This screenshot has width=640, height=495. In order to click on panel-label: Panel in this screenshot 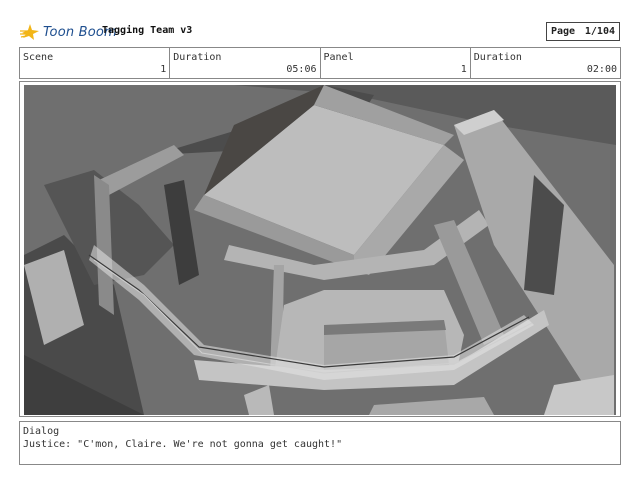, I will do `click(338, 57)`.